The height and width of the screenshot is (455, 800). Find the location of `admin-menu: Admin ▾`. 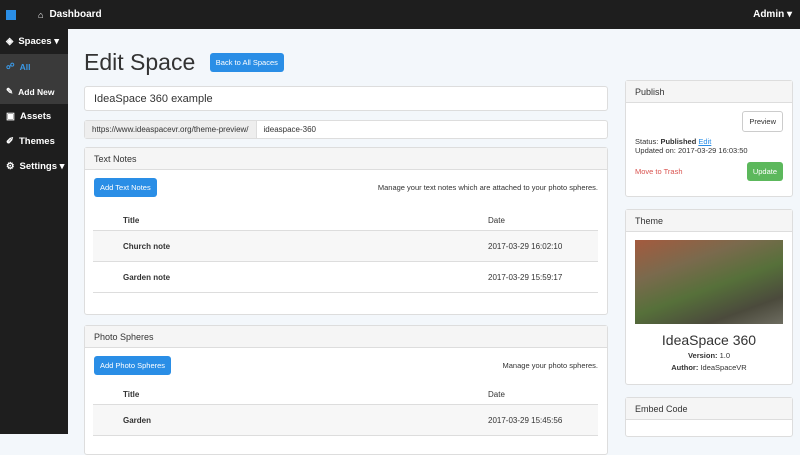

admin-menu: Admin ▾ is located at coordinates (772, 14).